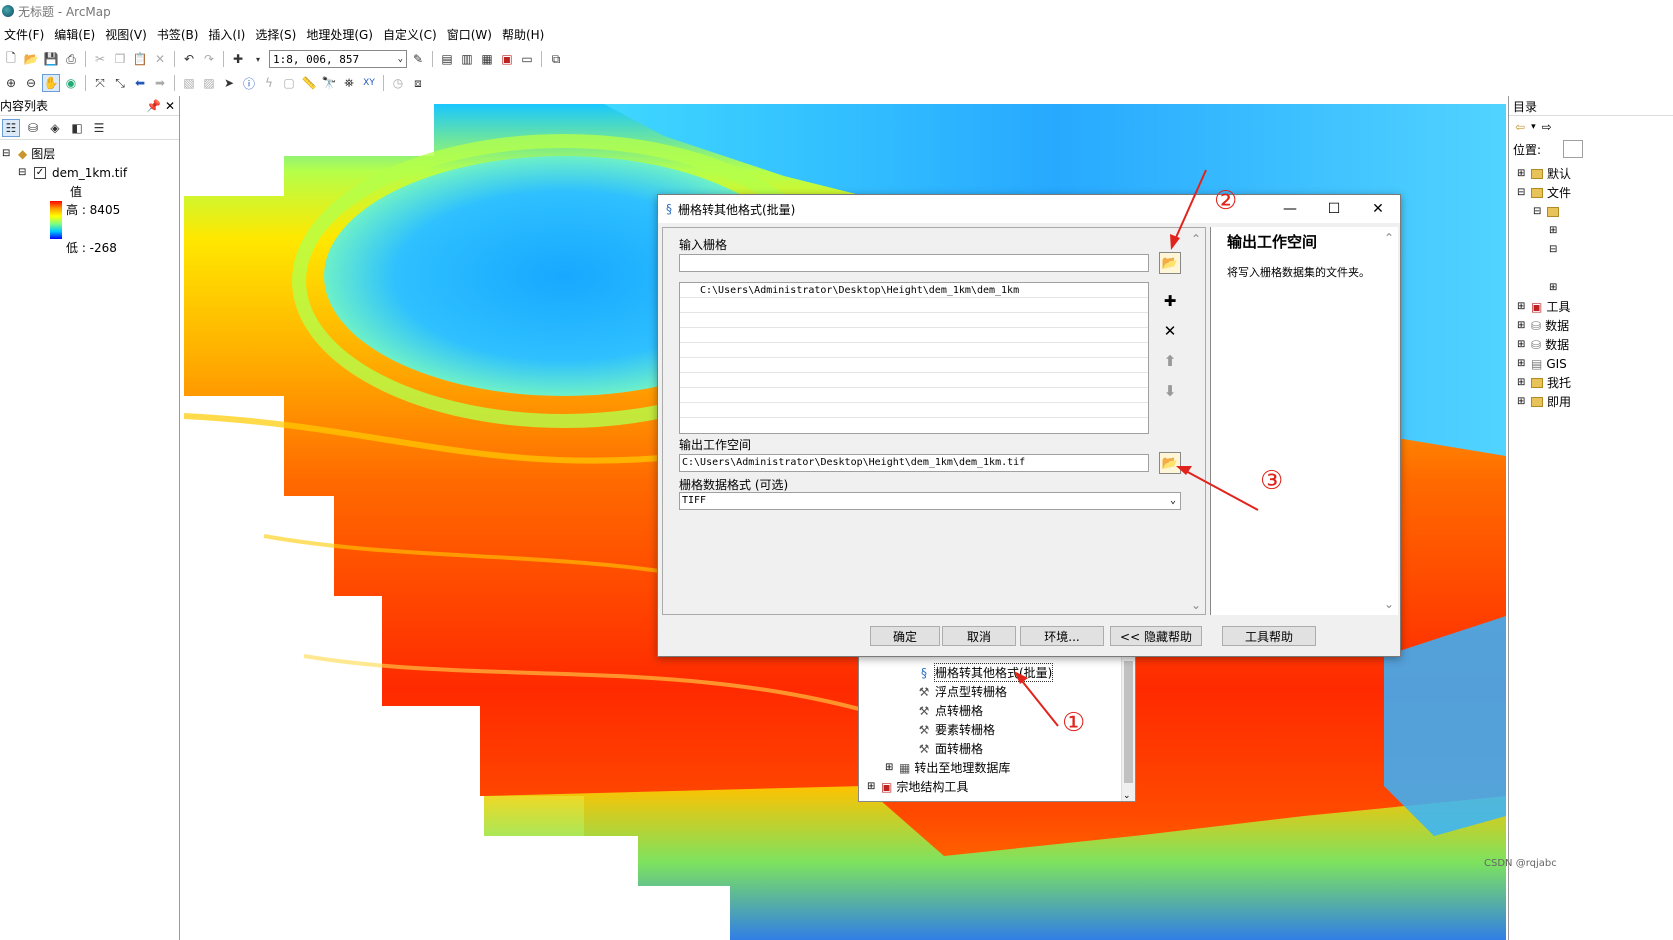 Image resolution: width=1673 pixels, height=940 pixels. What do you see at coordinates (1074, 723) in the screenshot?
I see `annotation-marker-1: ①` at bounding box center [1074, 723].